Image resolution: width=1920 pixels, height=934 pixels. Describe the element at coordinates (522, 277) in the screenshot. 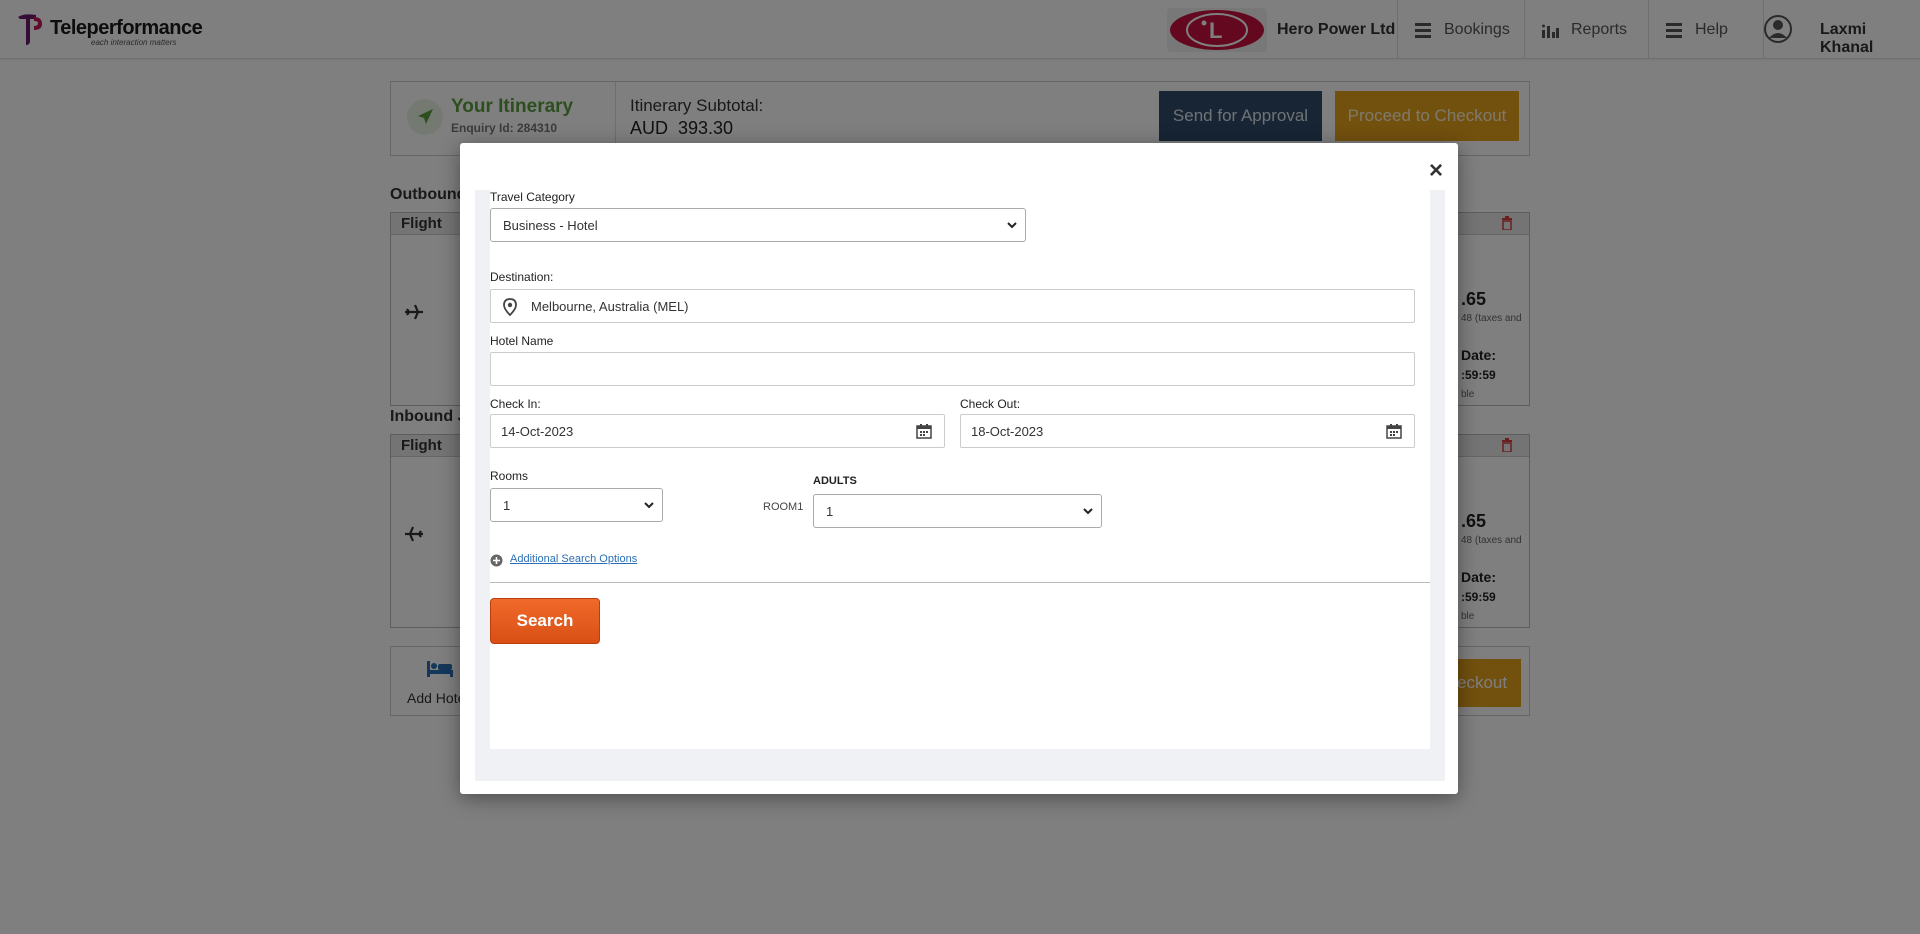

I see `destination-label: Destination:` at that location.